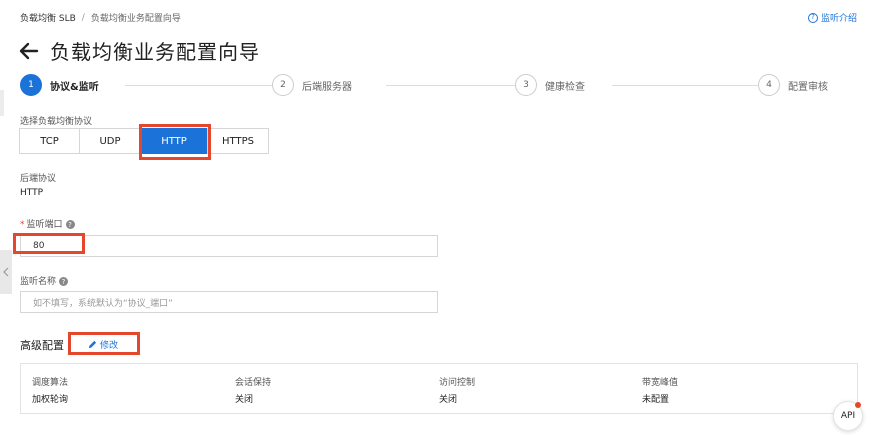 Image resolution: width=874 pixels, height=435 pixels. Describe the element at coordinates (808, 87) in the screenshot. I see `step-label: 配置审核` at that location.